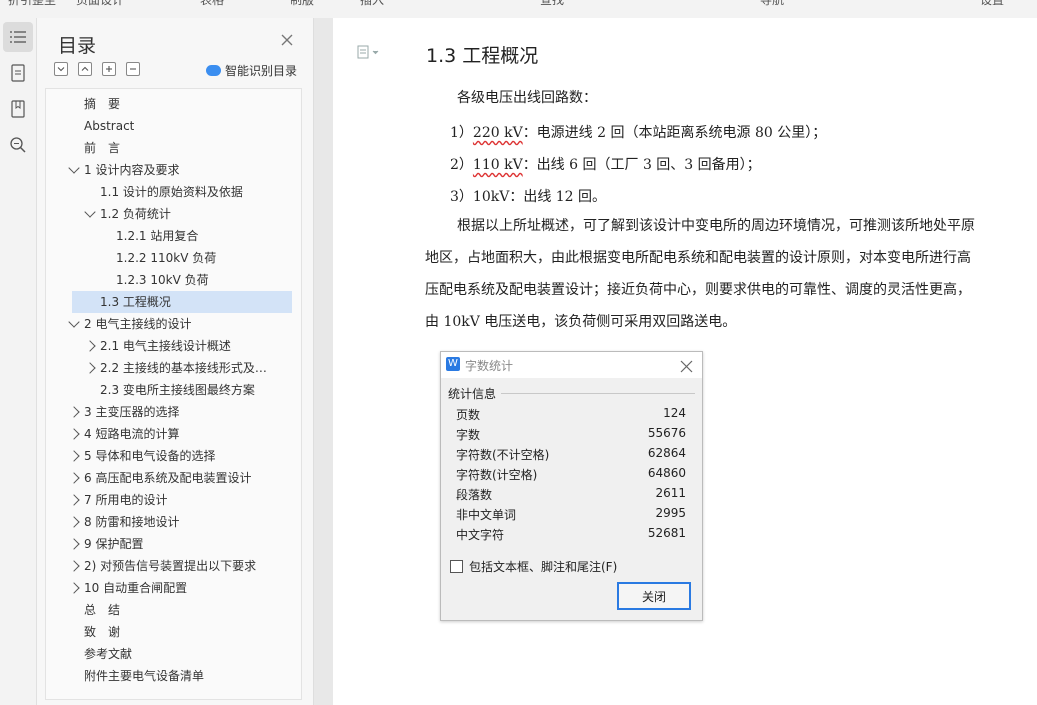 This screenshot has height=705, width=1037. I want to click on toc-icon, so click(18, 37).